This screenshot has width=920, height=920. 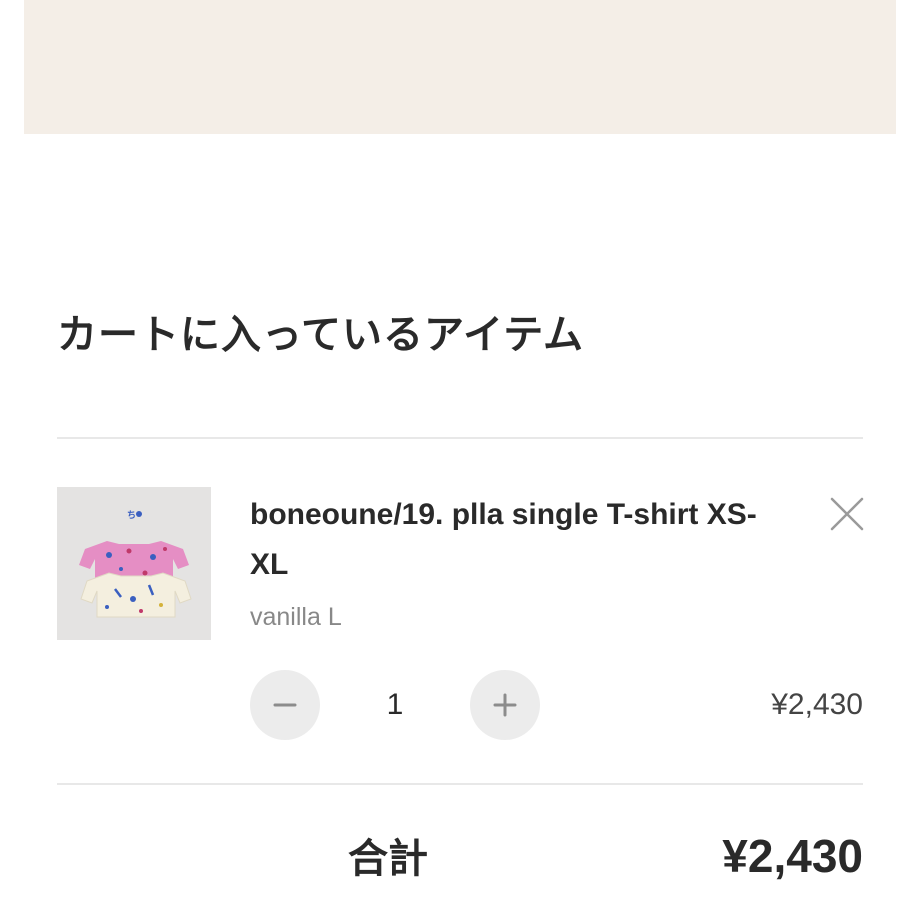 I want to click on item-price: ¥2,430, so click(x=817, y=704).